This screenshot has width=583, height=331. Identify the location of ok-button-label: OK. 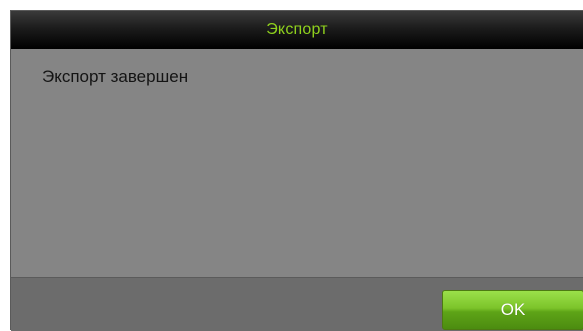
(513, 309).